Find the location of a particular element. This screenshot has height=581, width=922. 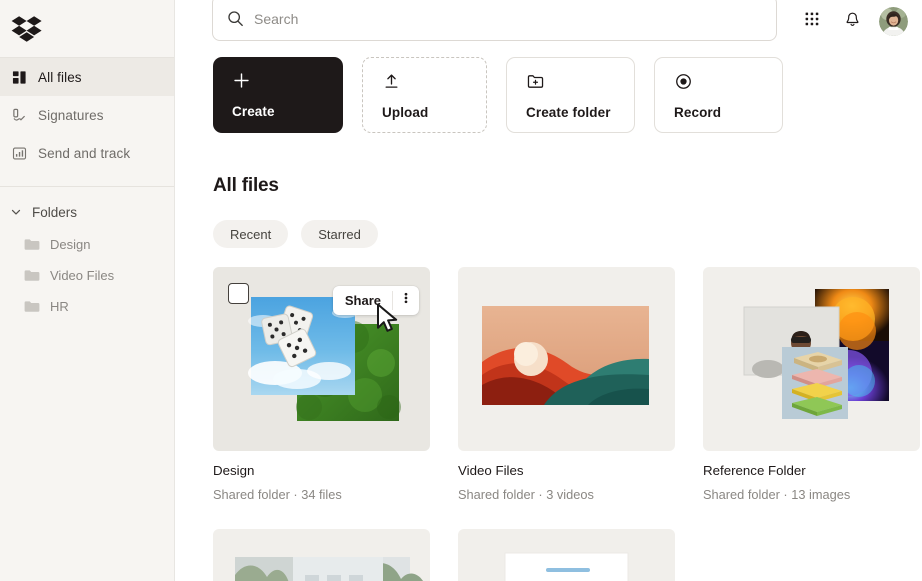

folder-label: Design is located at coordinates (70, 244).